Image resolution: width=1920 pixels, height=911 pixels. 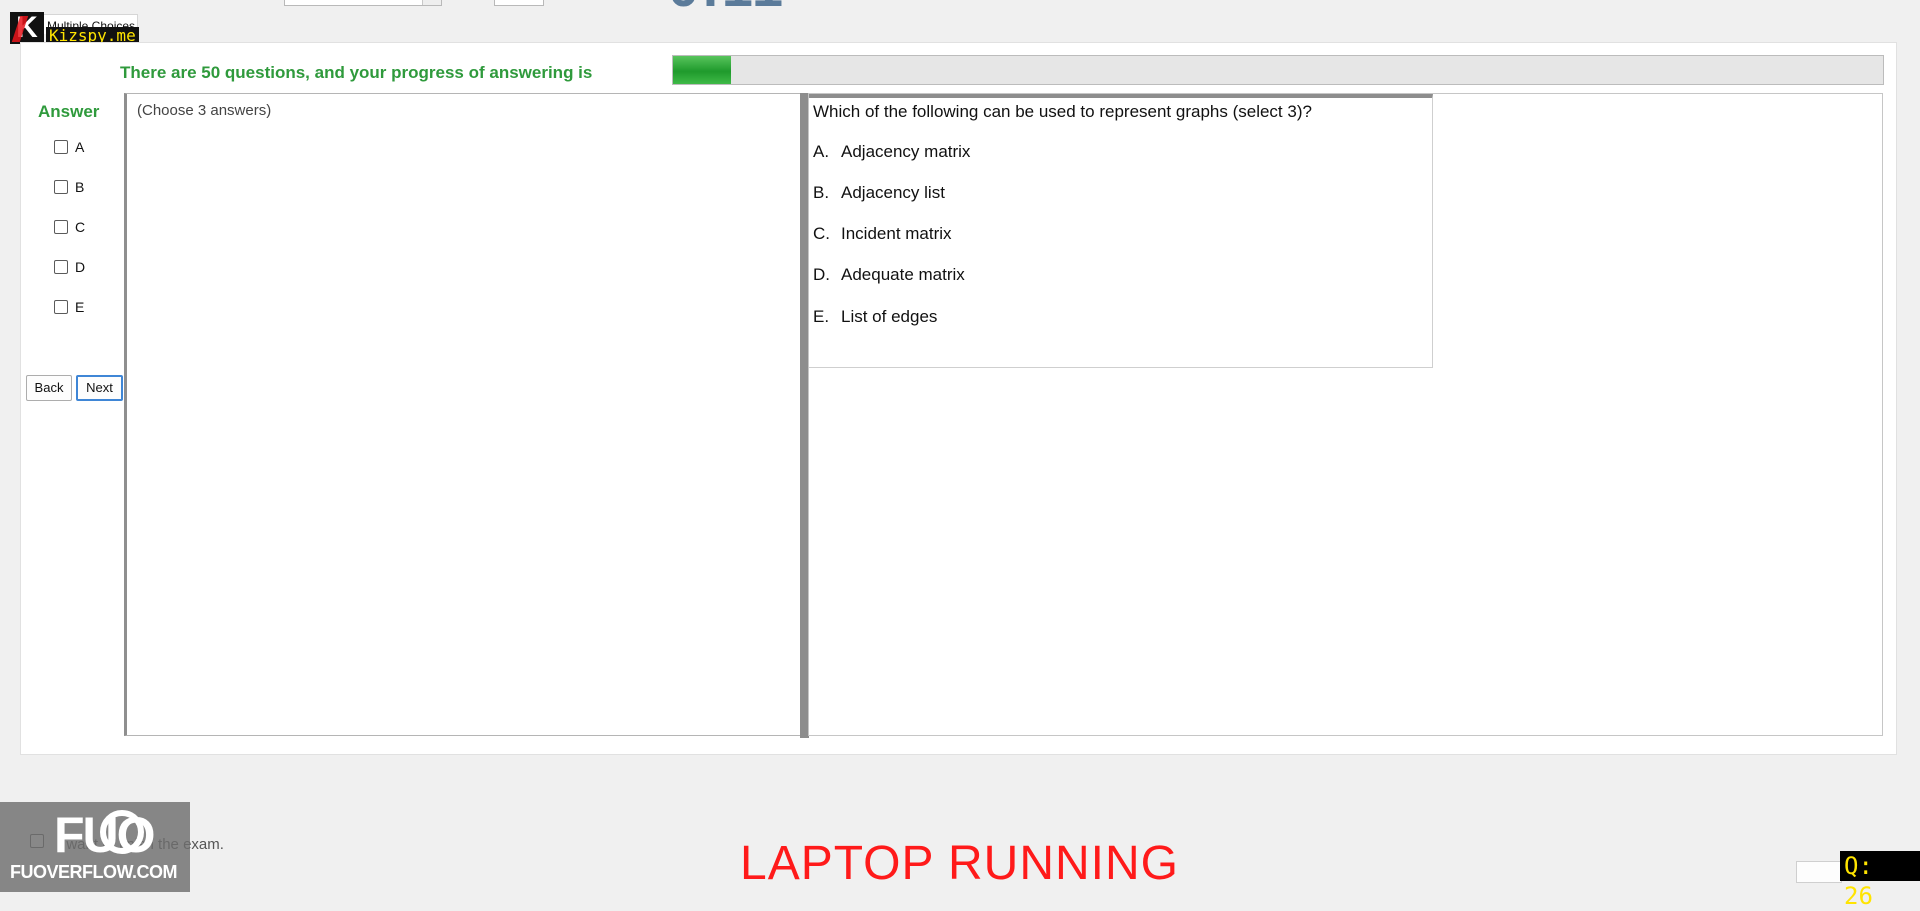 What do you see at coordinates (896, 233) in the screenshot?
I see `question-option-text: Incident matrix` at bounding box center [896, 233].